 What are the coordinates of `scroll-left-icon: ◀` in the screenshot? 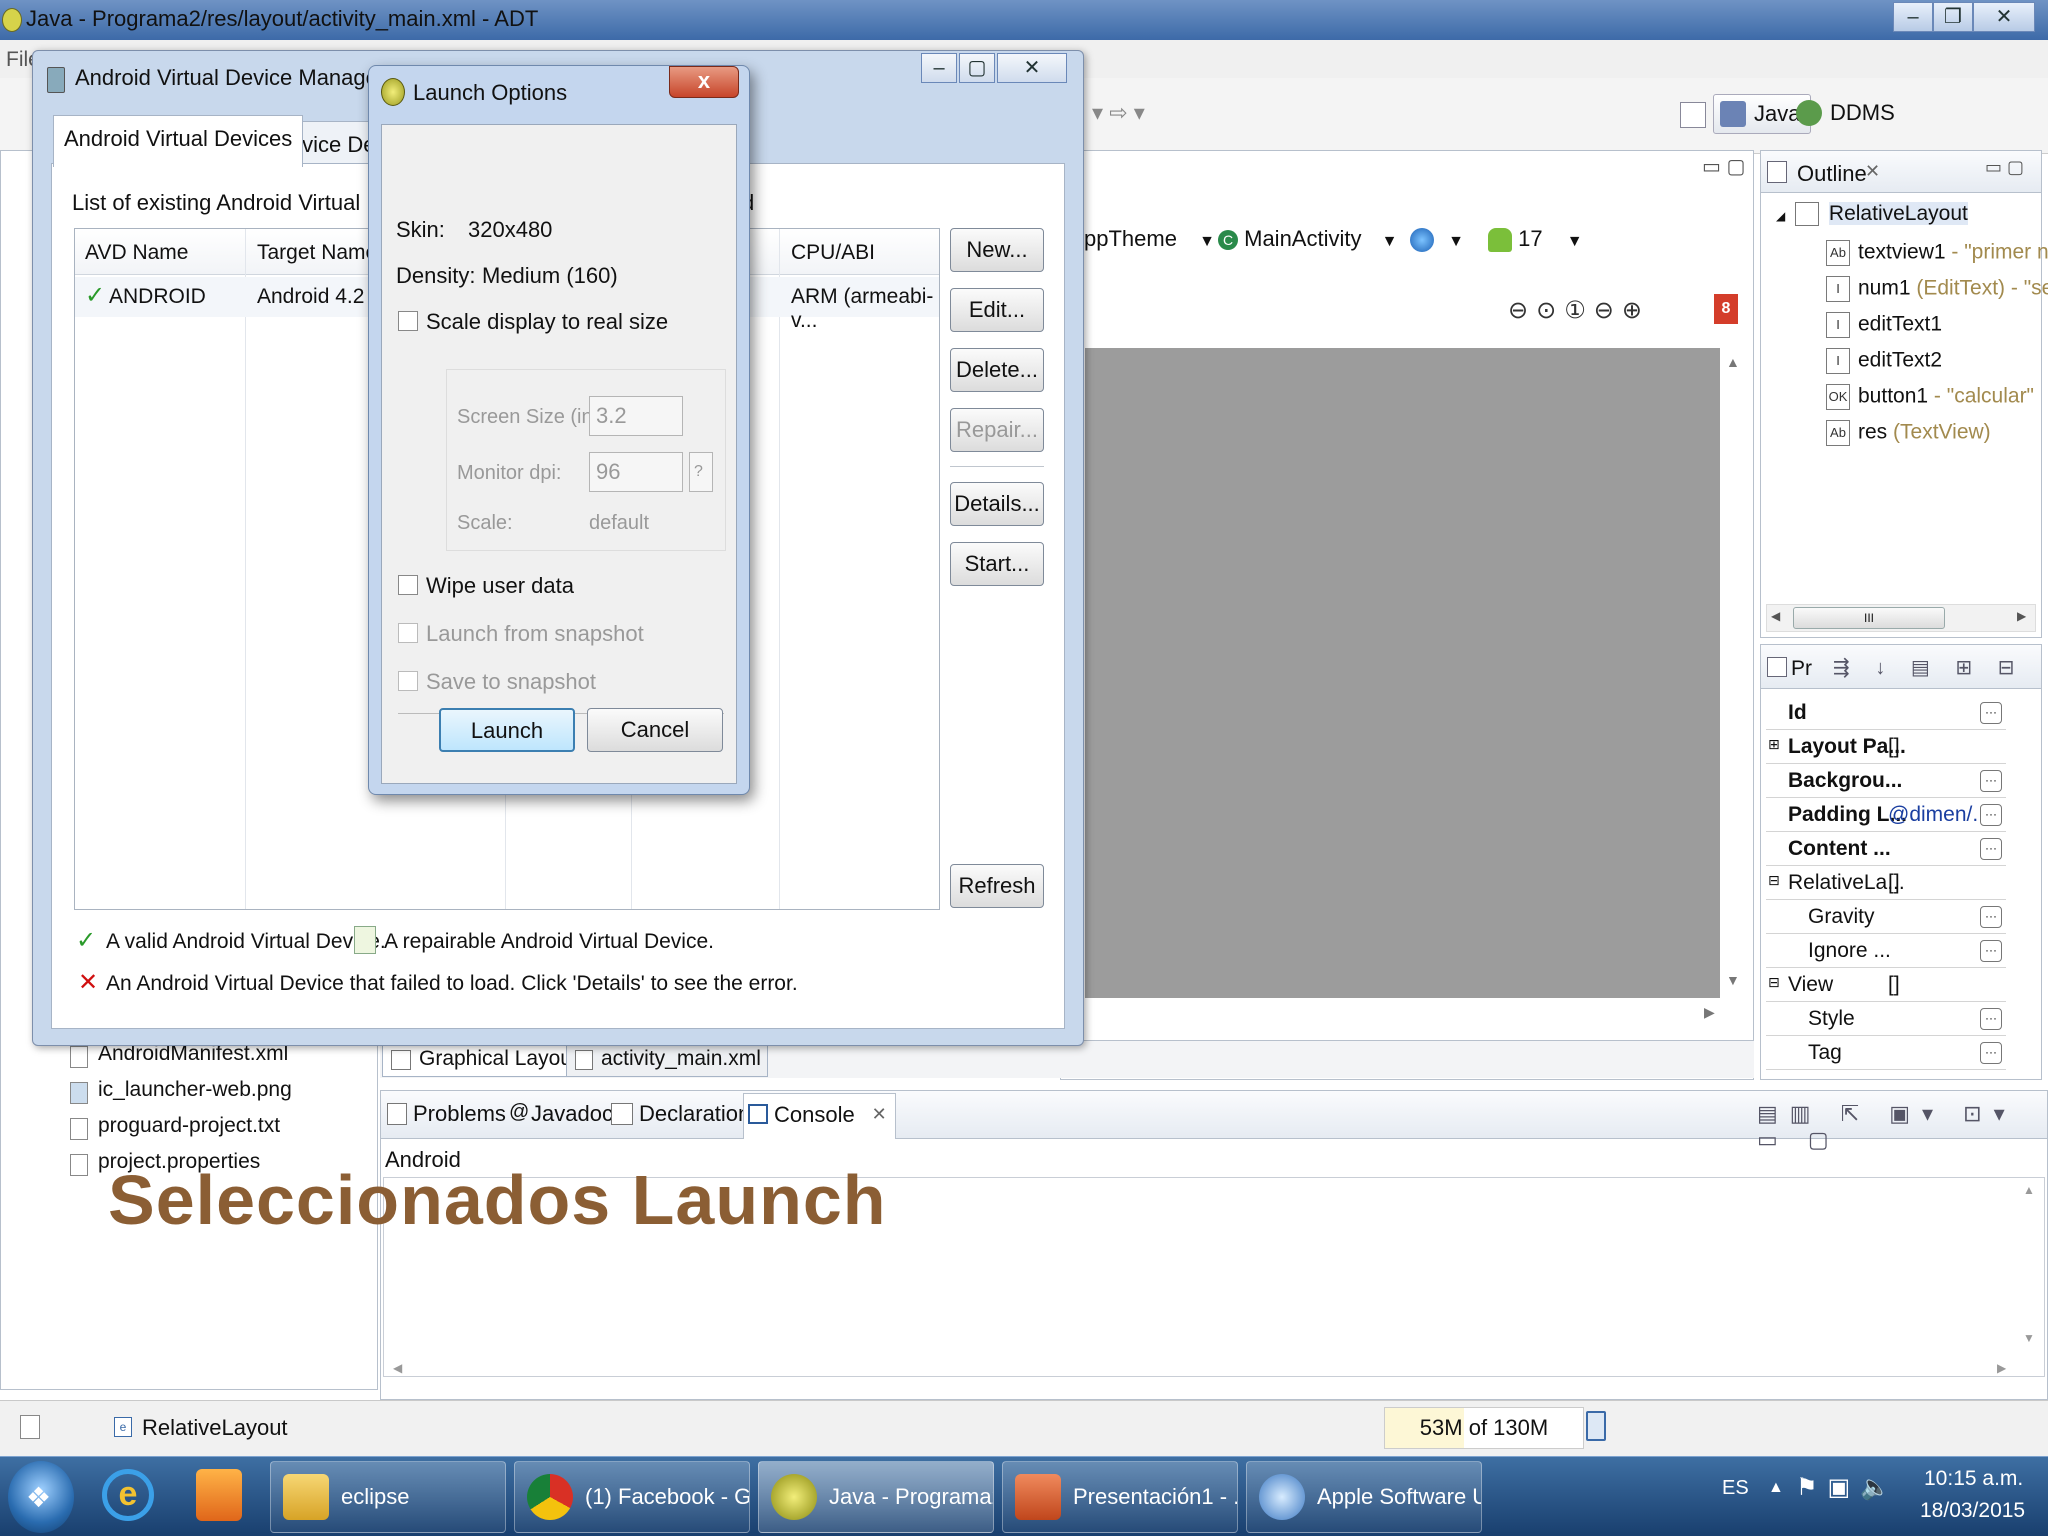 It's located at (1775, 616).